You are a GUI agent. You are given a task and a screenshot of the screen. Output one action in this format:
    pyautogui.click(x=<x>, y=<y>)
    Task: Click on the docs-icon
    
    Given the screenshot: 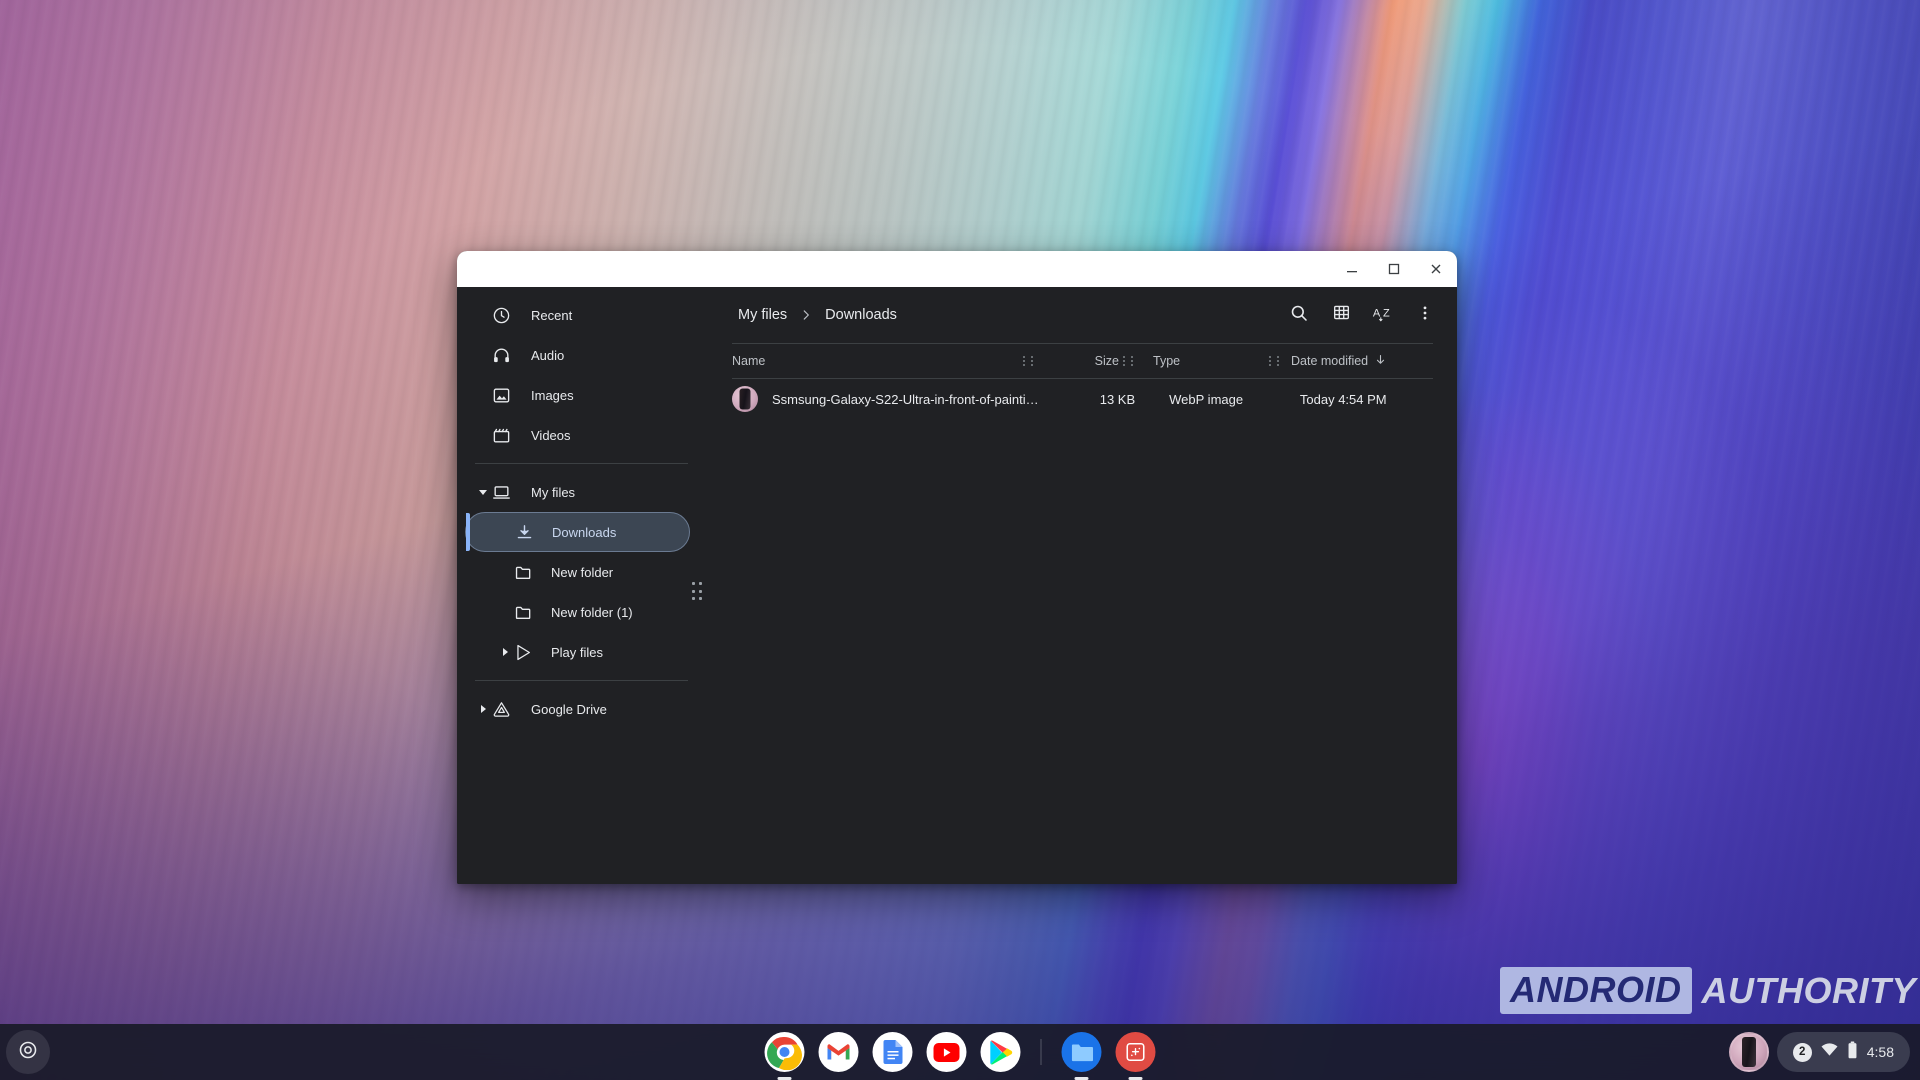 What is the action you would take?
    pyautogui.click(x=892, y=1052)
    